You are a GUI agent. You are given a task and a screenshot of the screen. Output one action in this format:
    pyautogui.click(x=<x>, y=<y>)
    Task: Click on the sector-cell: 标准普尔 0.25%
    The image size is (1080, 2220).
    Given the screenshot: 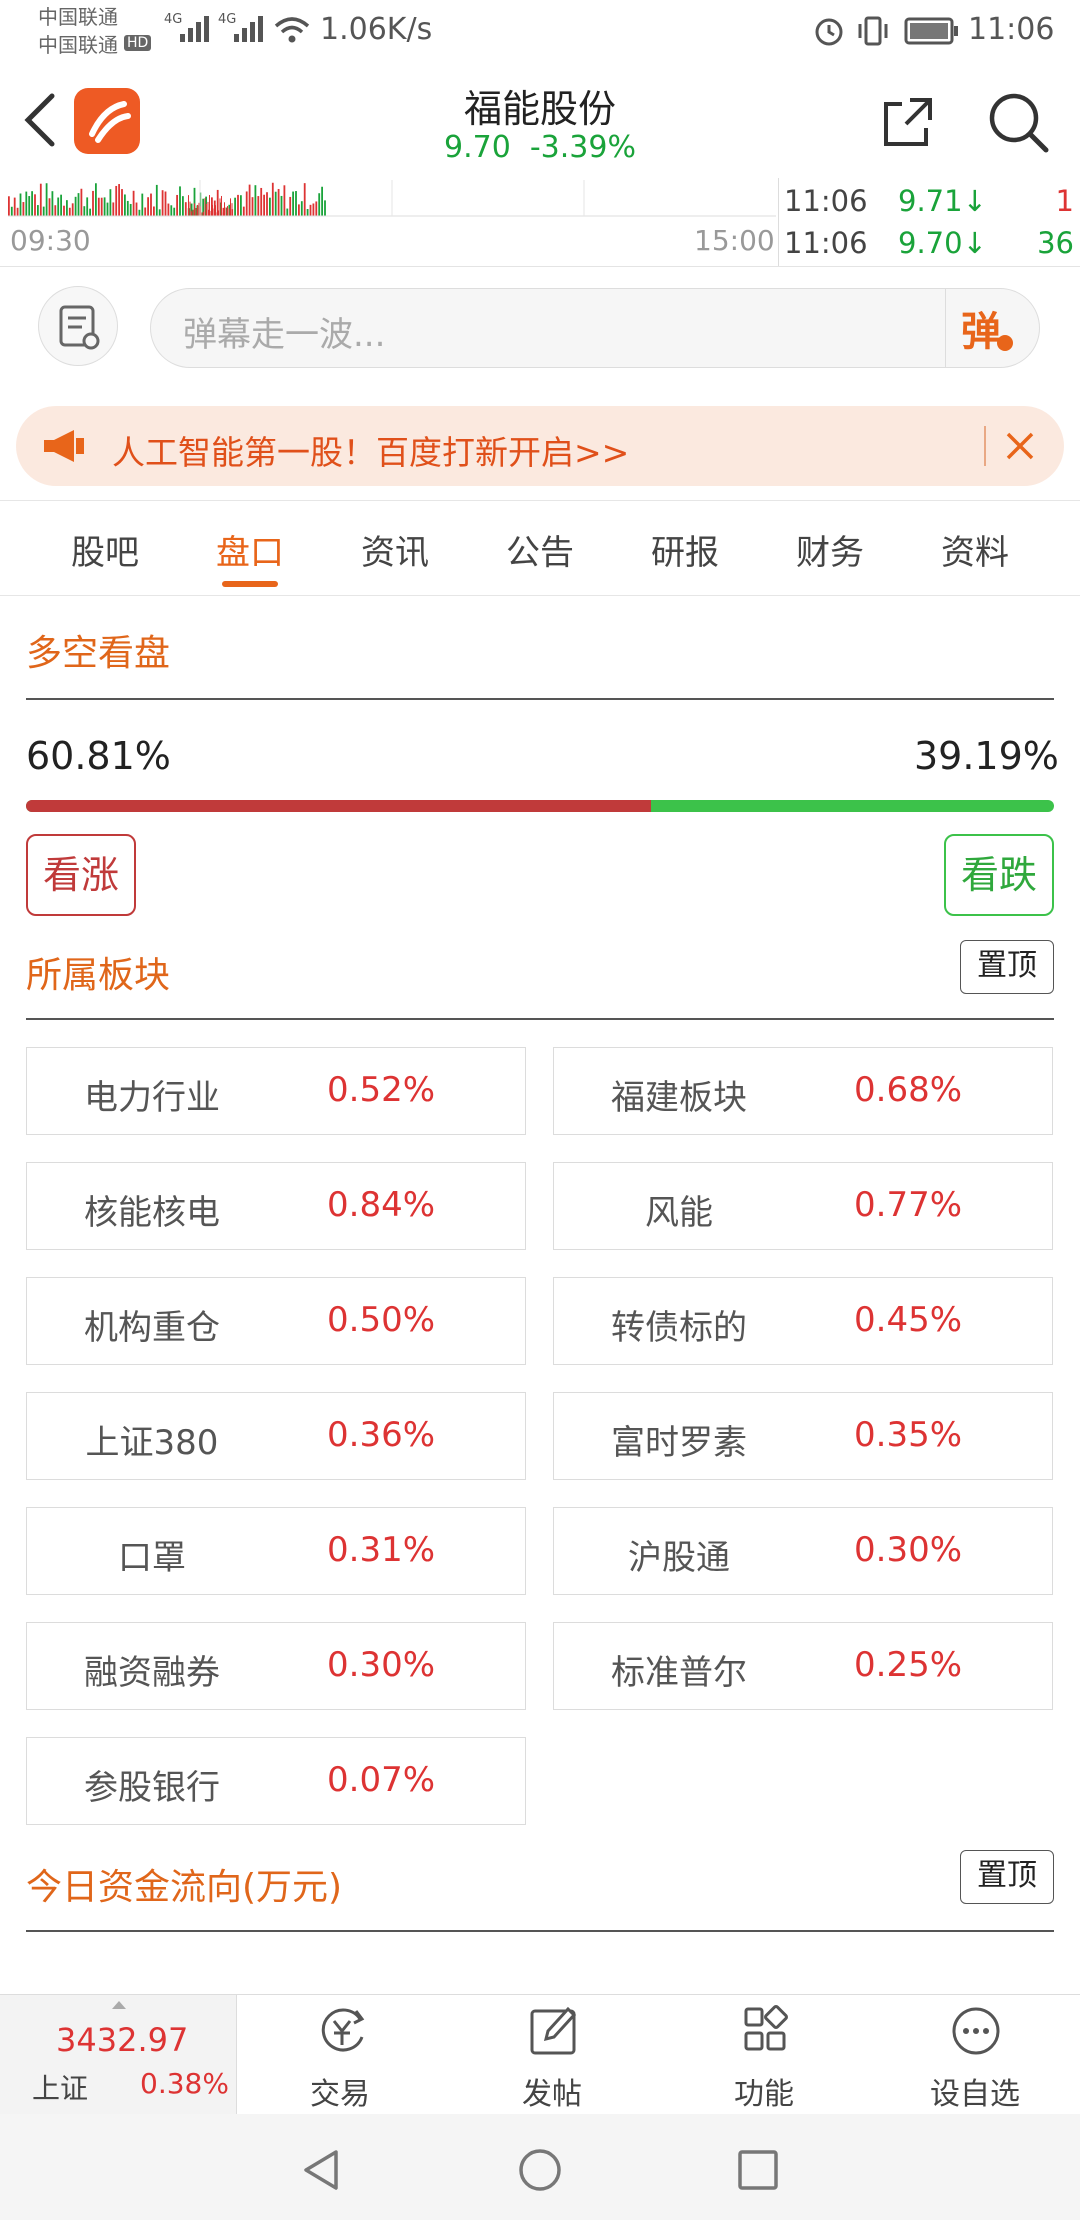 What is the action you would take?
    pyautogui.click(x=803, y=1666)
    